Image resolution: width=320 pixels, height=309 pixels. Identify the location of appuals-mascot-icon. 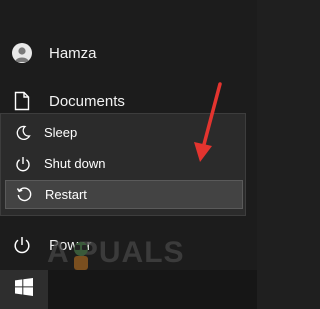
(81, 256).